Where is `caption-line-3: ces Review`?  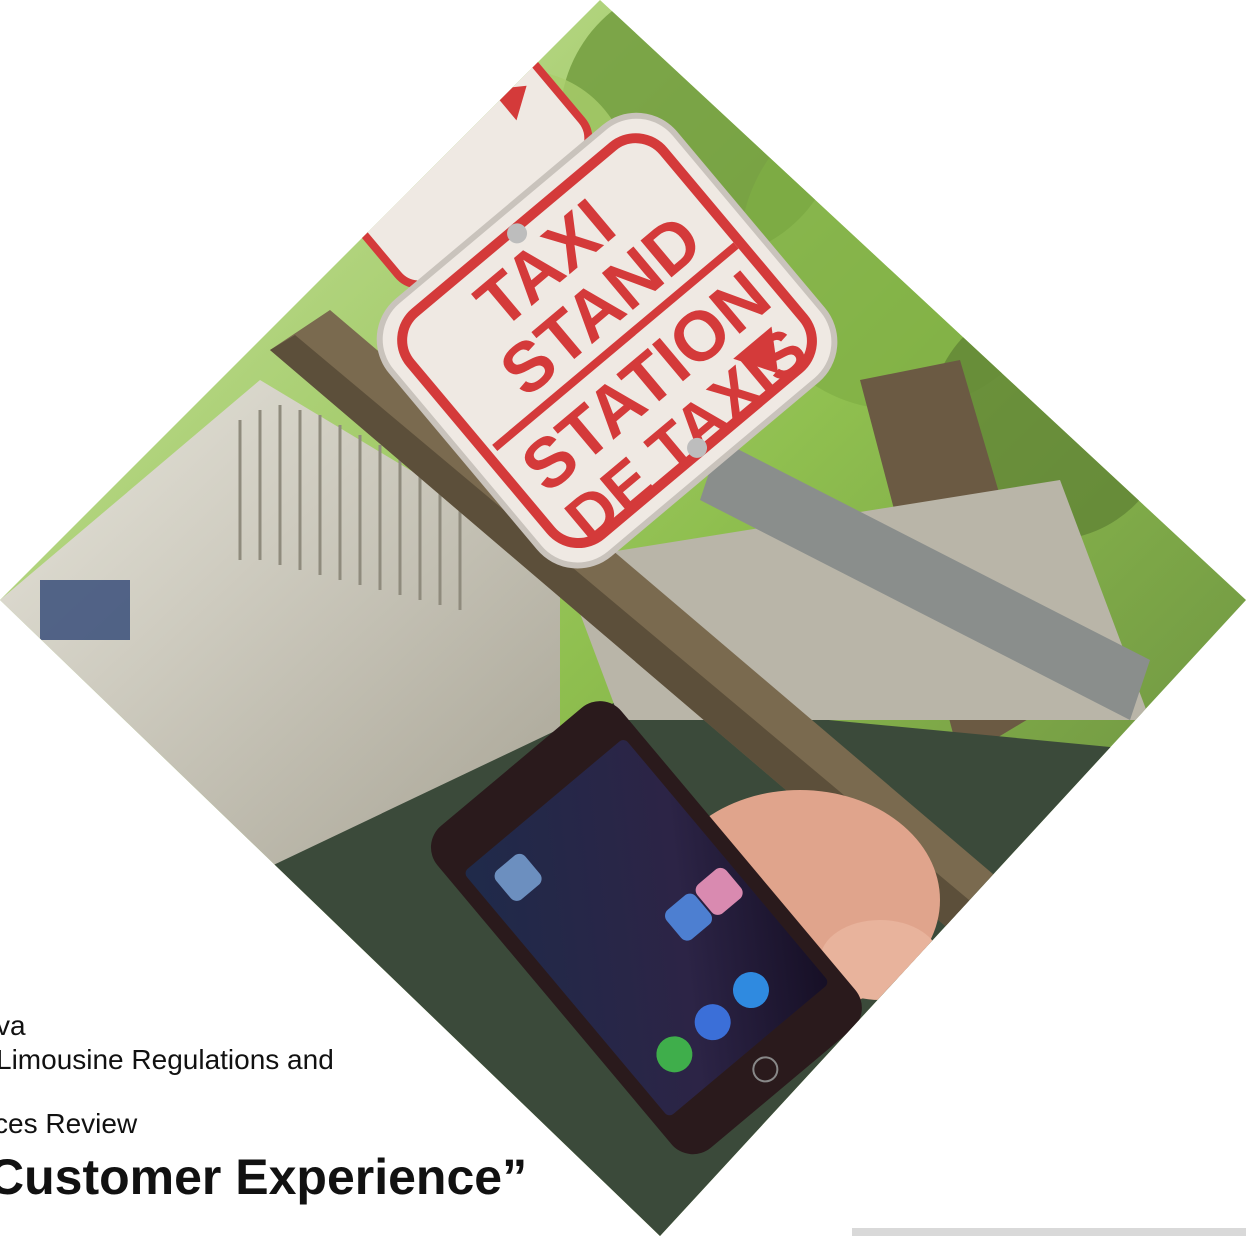 caption-line-3: ces Review is located at coordinates (69, 1123).